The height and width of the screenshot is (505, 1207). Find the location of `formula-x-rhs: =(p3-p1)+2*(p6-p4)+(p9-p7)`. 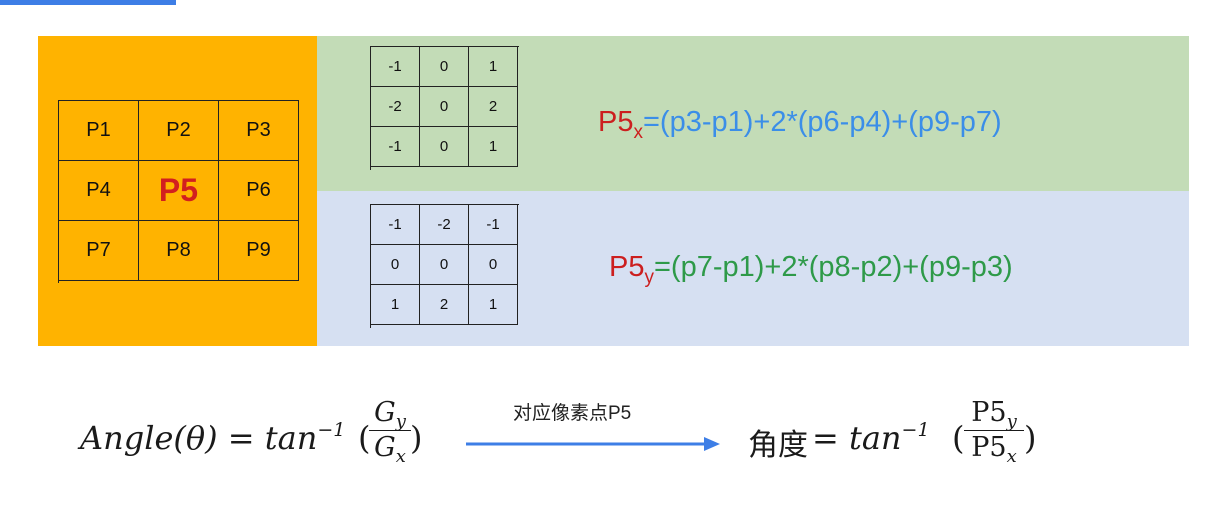

formula-x-rhs: =(p3-p1)+2*(p6-p4)+(p9-p7) is located at coordinates (822, 122).